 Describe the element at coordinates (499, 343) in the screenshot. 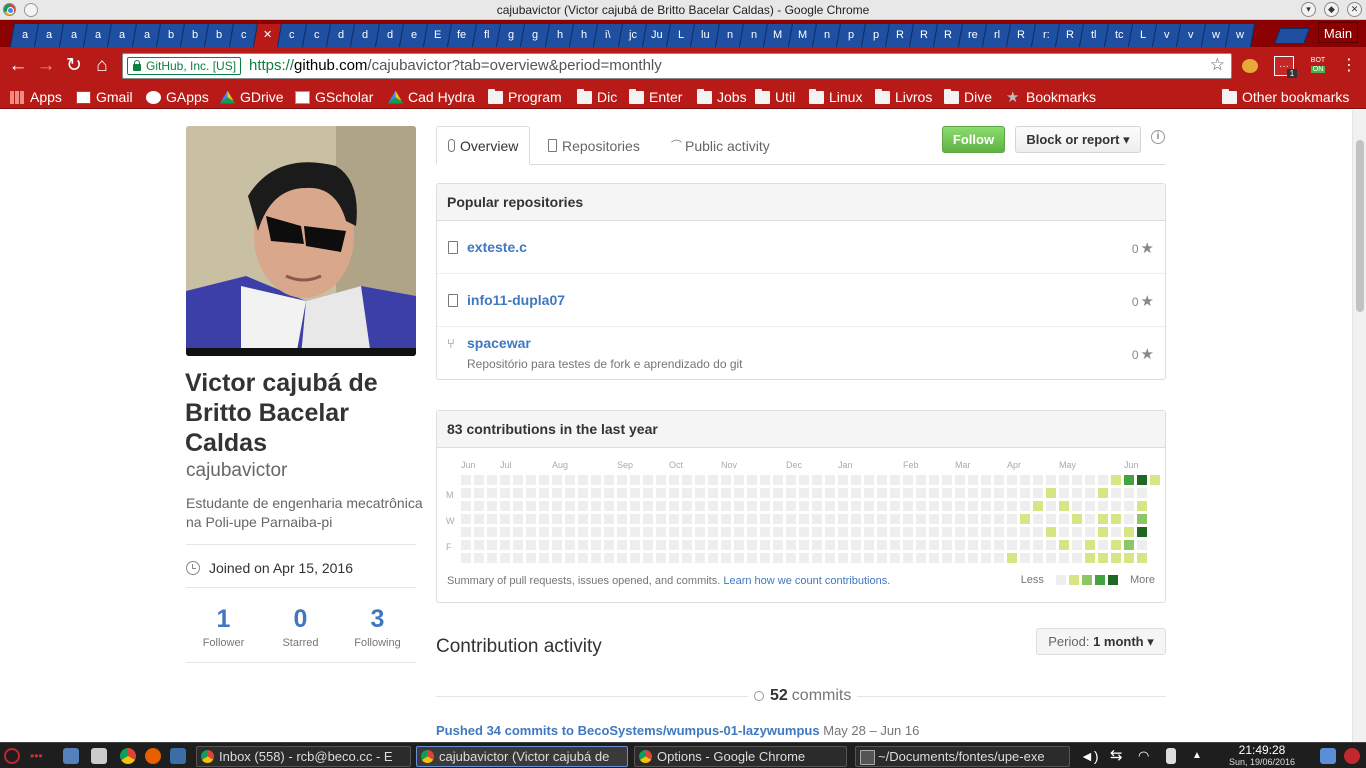

I see `repo-name-link: spacewar` at that location.